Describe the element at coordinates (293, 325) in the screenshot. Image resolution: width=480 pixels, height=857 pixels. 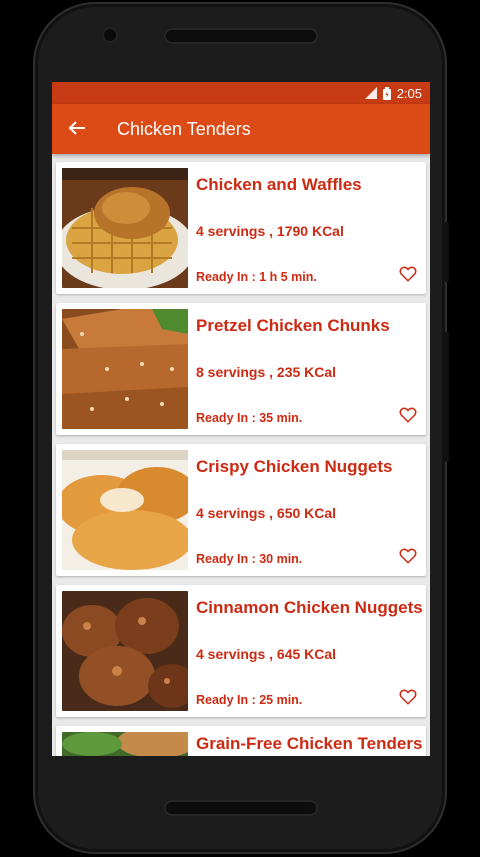
I see `recipe-title: Pretzel Chicken Chunks` at that location.